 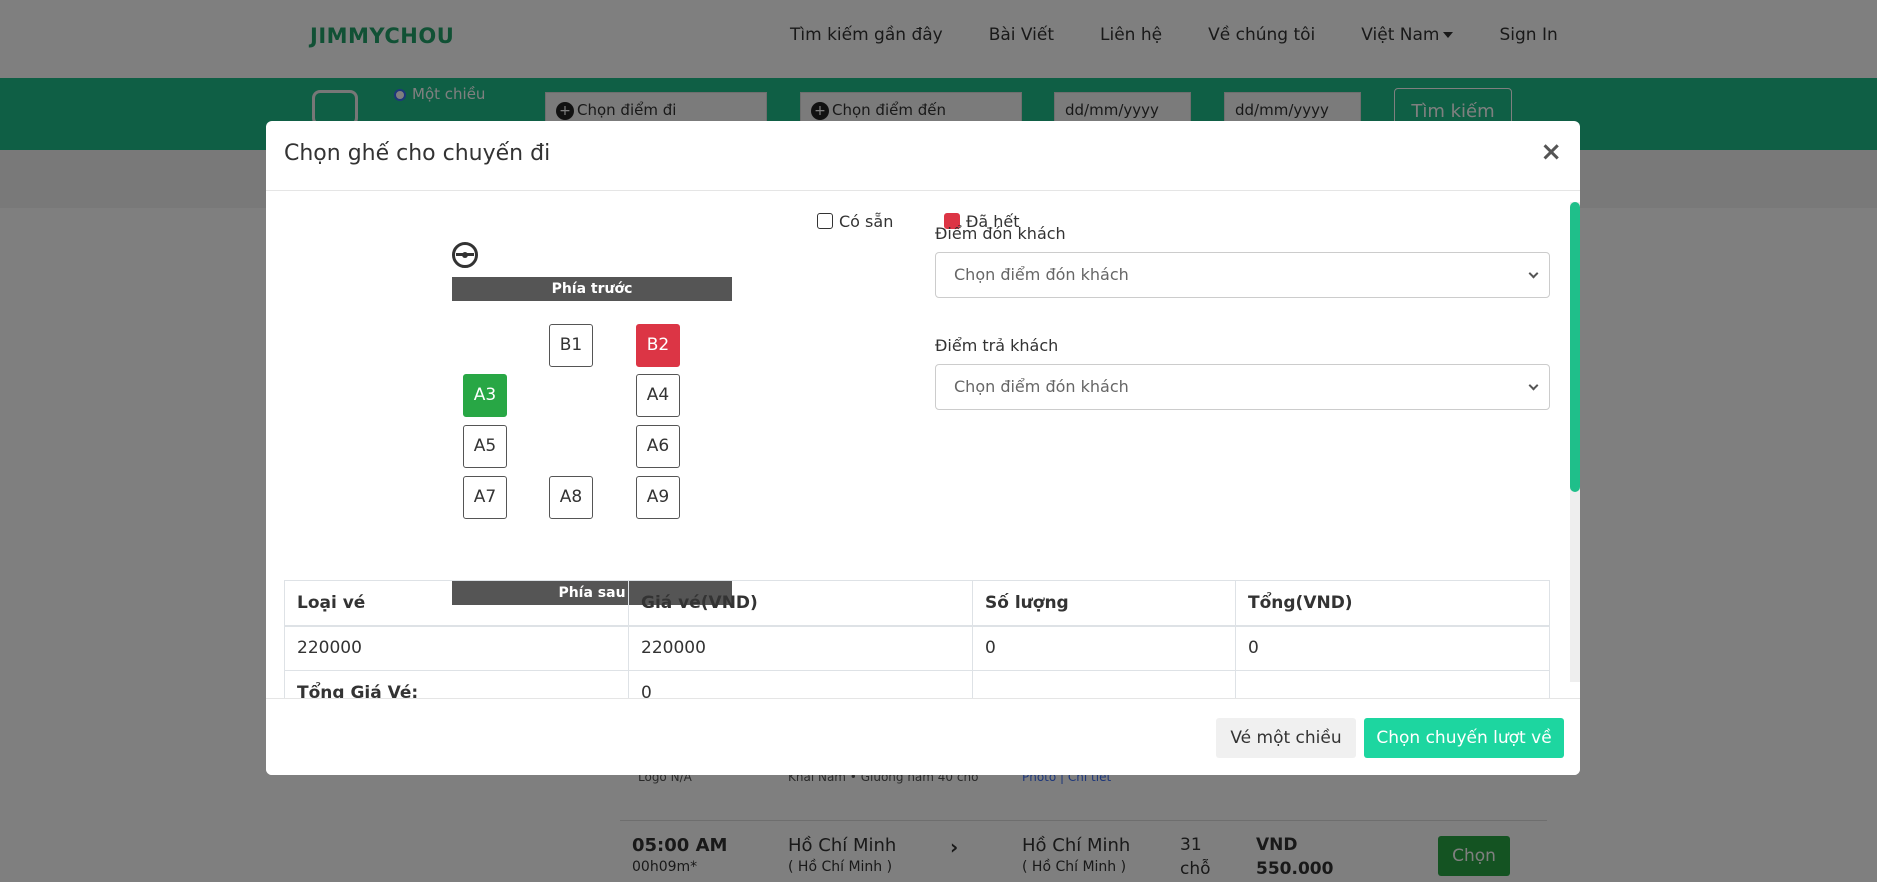 I want to click on legend-available: Có sẵn, so click(x=855, y=221).